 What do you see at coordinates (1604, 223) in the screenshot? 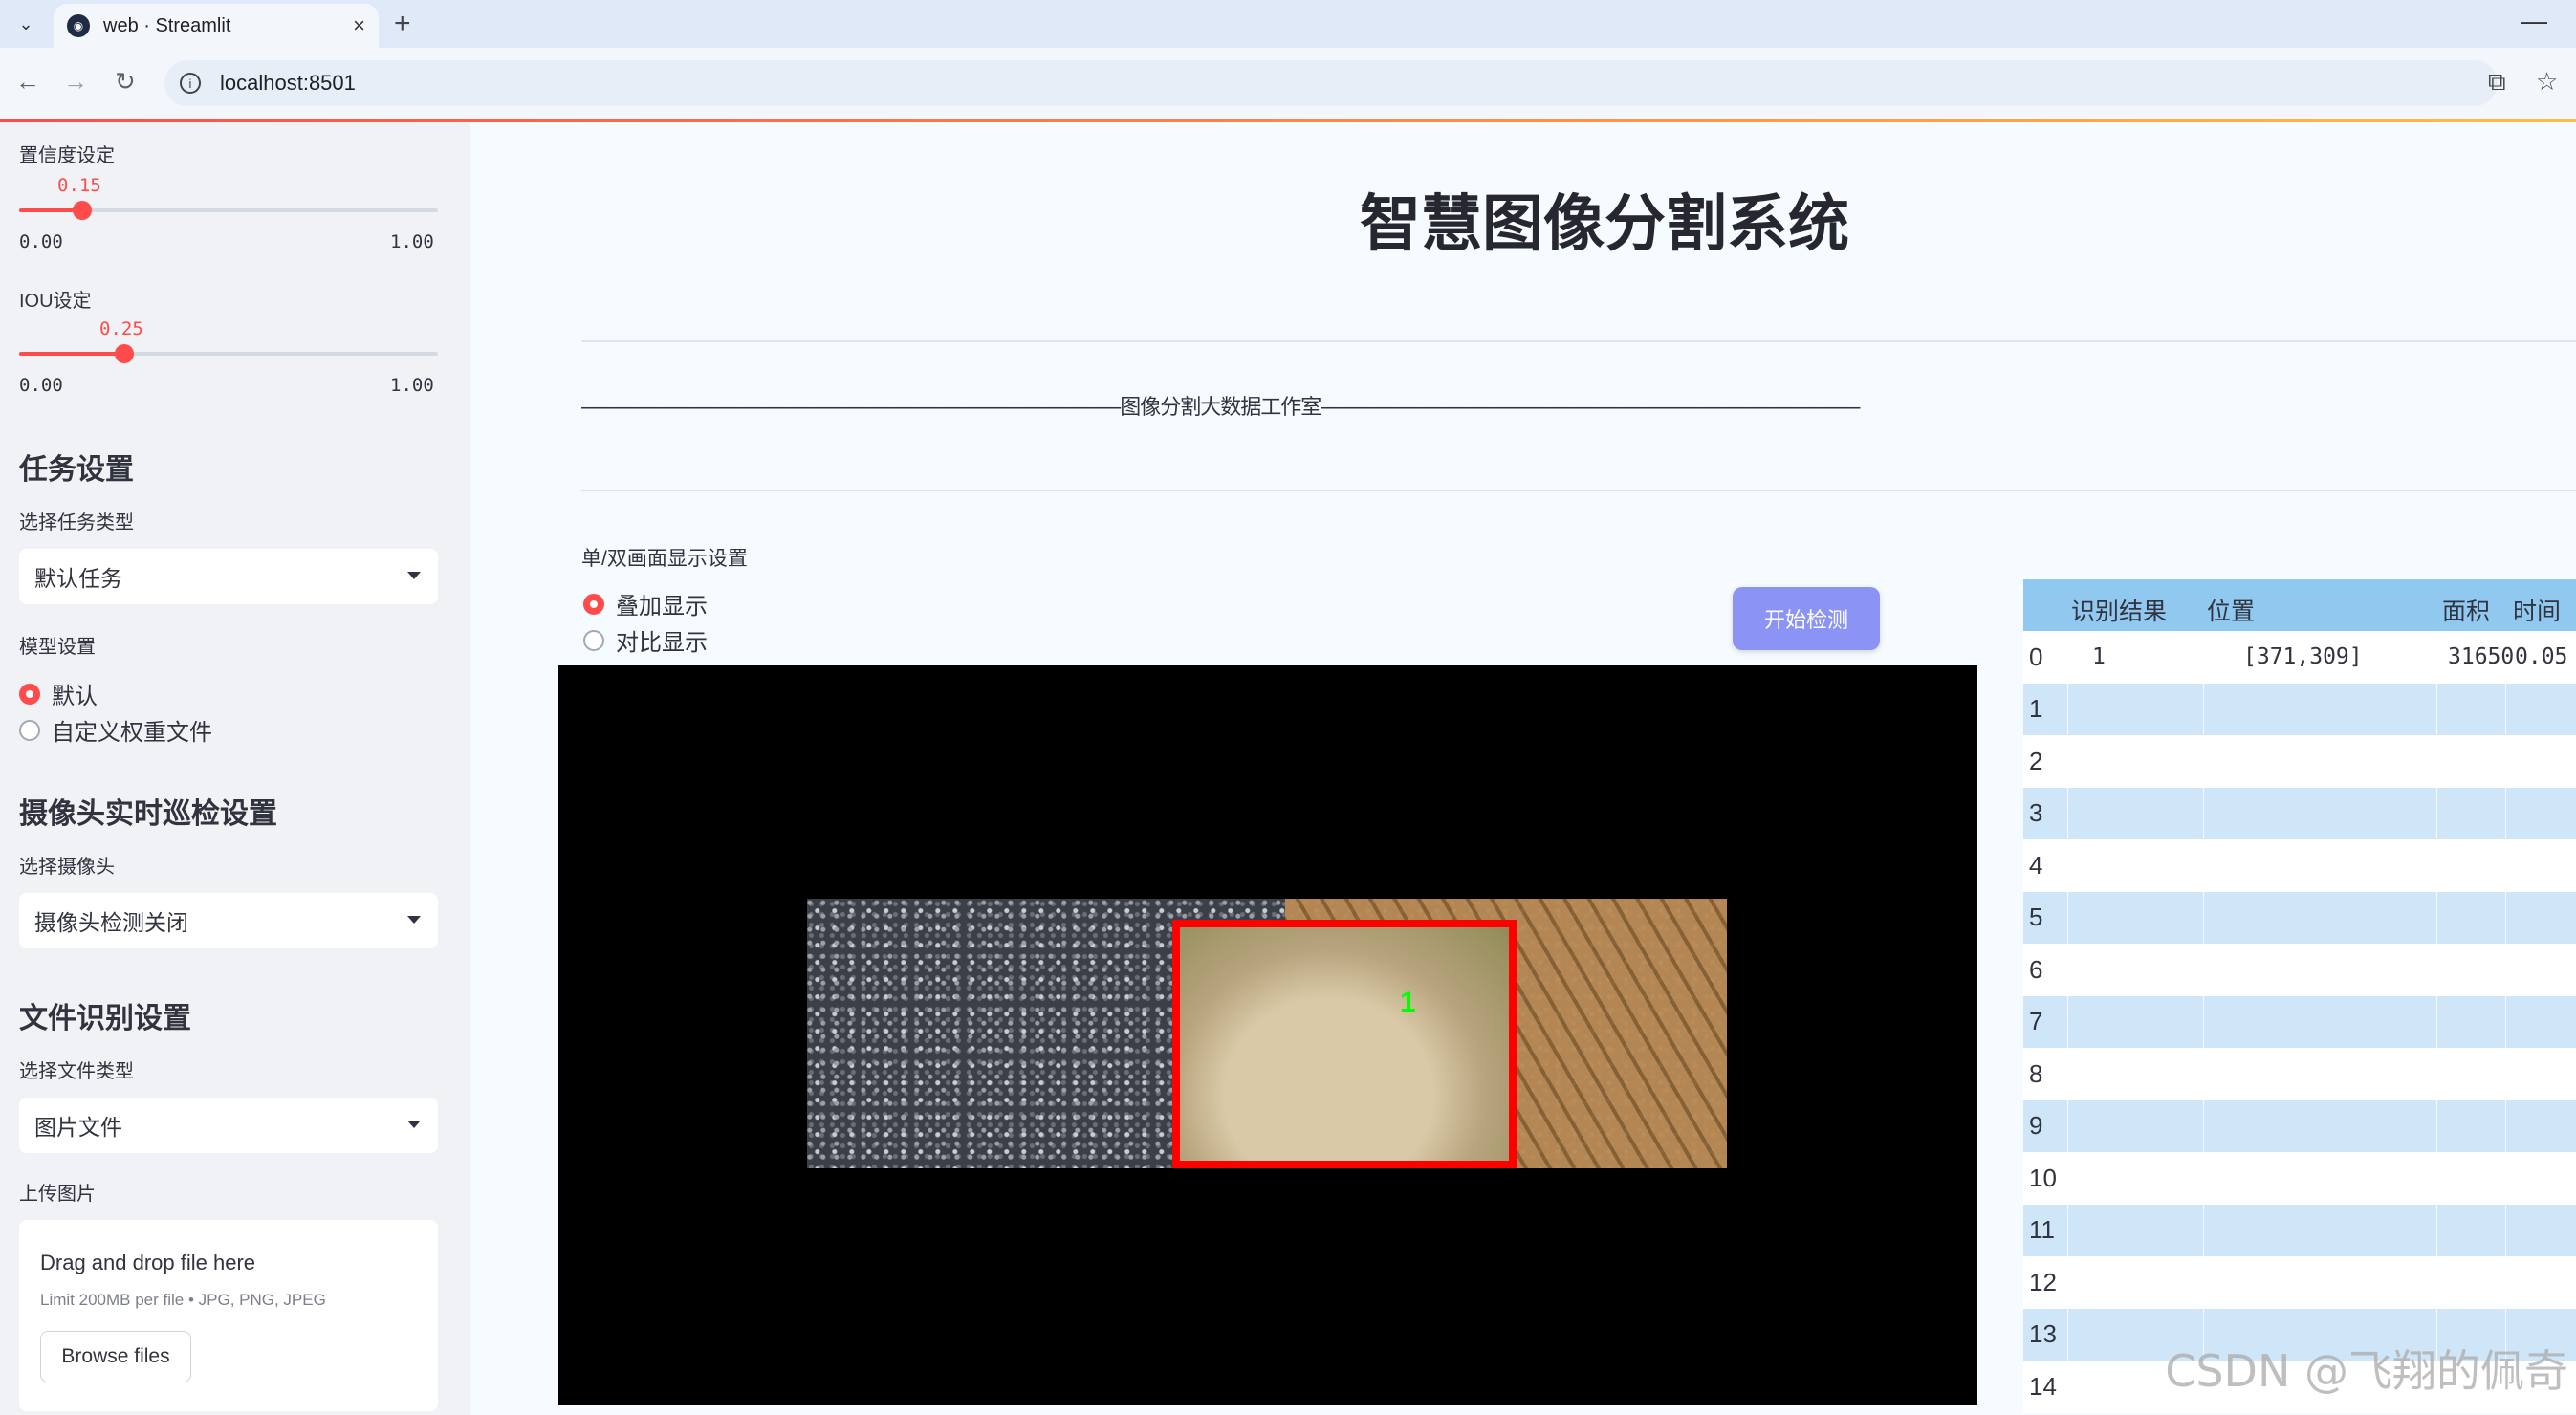
I see `page-title: 智慧图像分割系统` at bounding box center [1604, 223].